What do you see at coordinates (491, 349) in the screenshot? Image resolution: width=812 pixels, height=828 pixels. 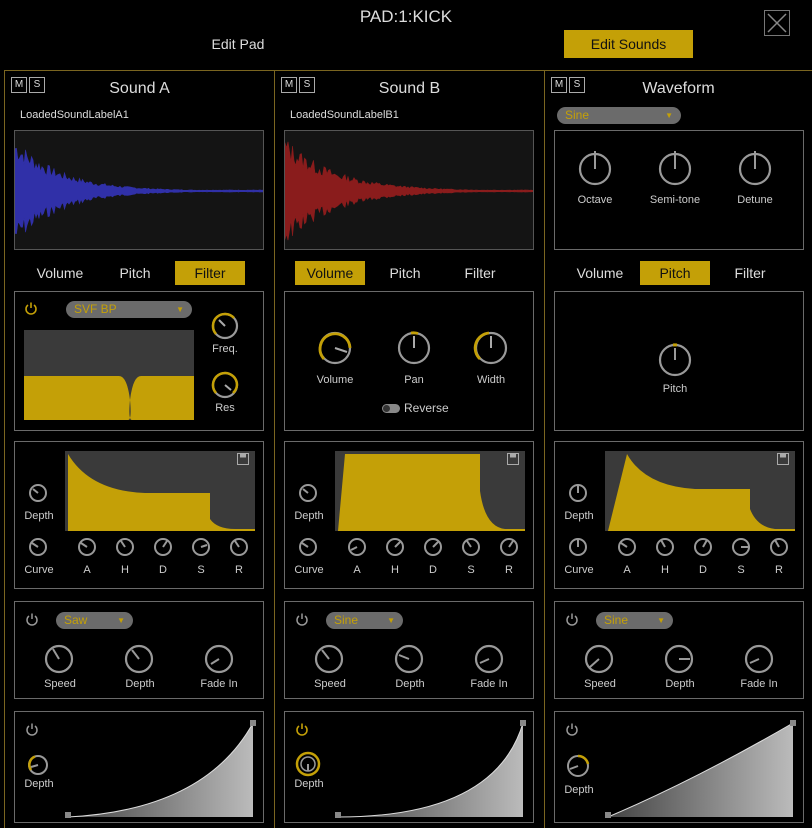 I see `width-knob` at bounding box center [491, 349].